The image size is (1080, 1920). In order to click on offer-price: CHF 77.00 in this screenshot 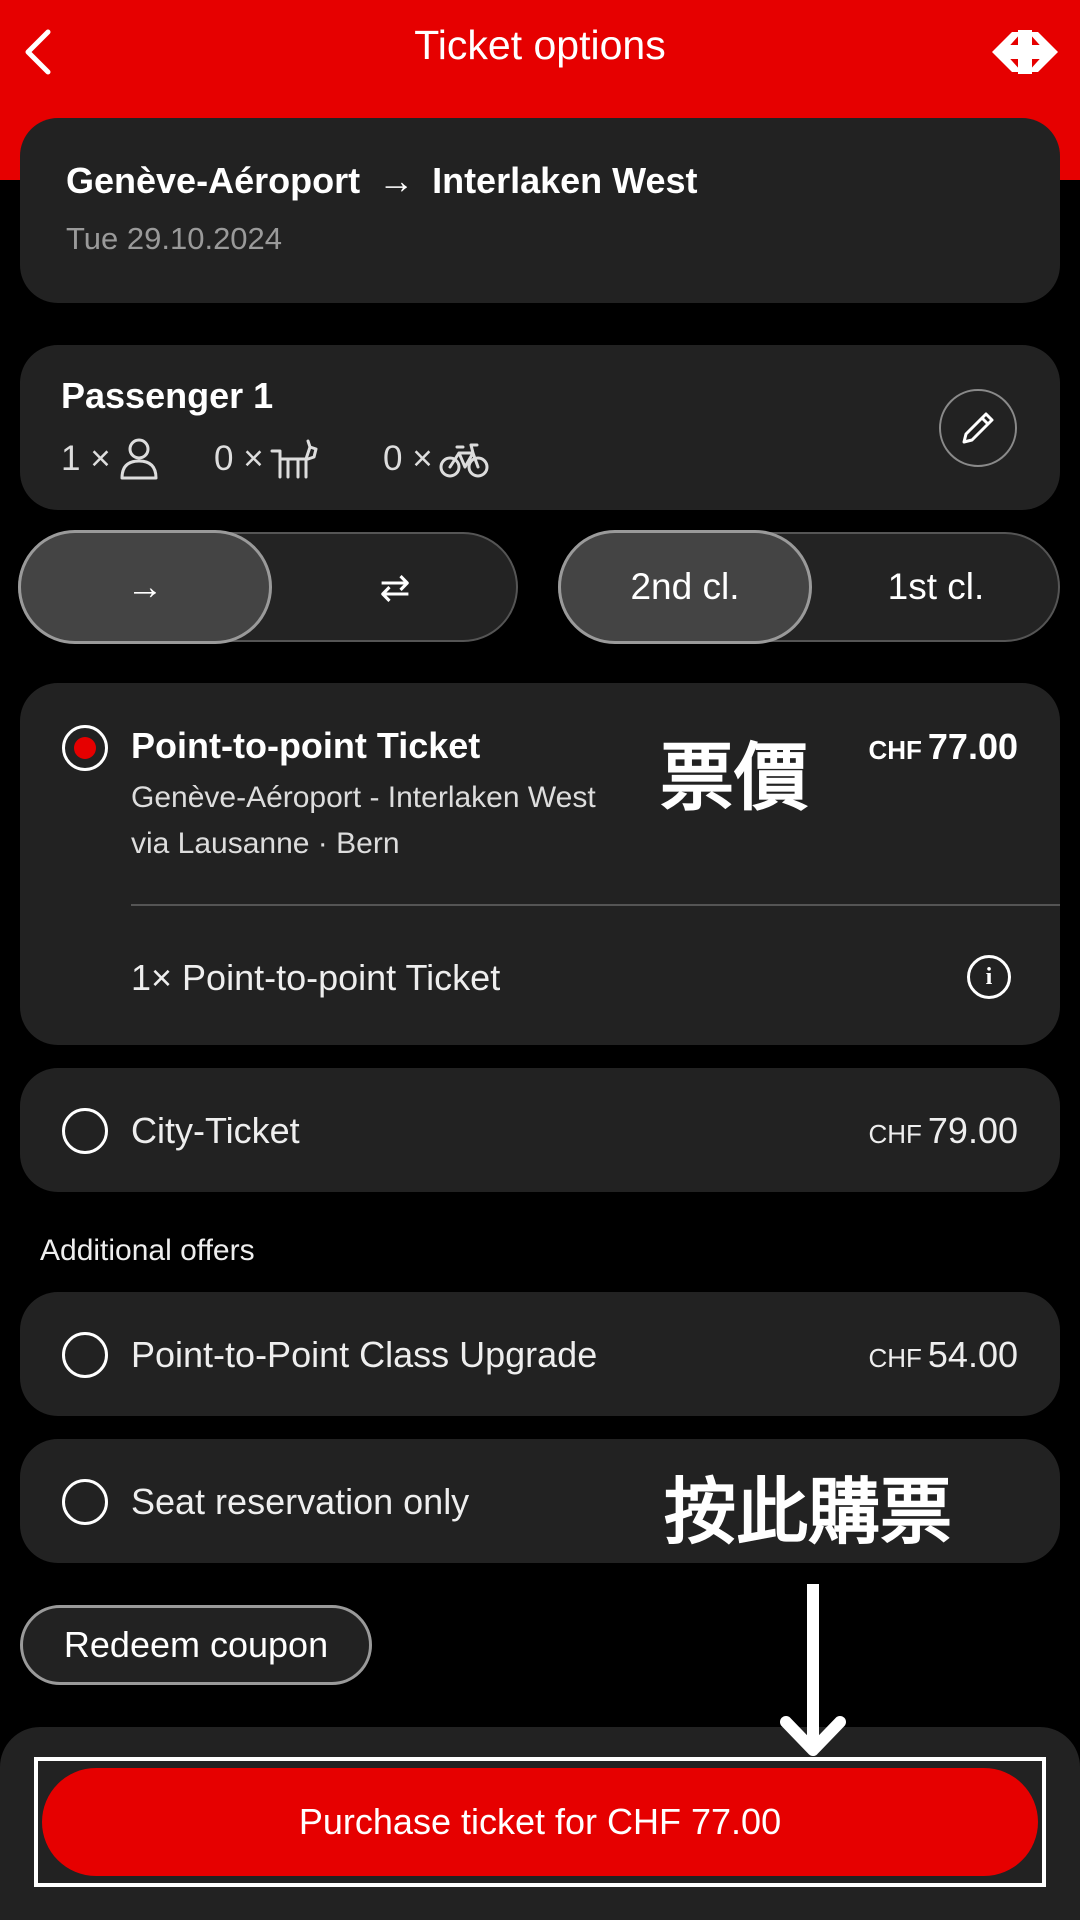, I will do `click(943, 747)`.